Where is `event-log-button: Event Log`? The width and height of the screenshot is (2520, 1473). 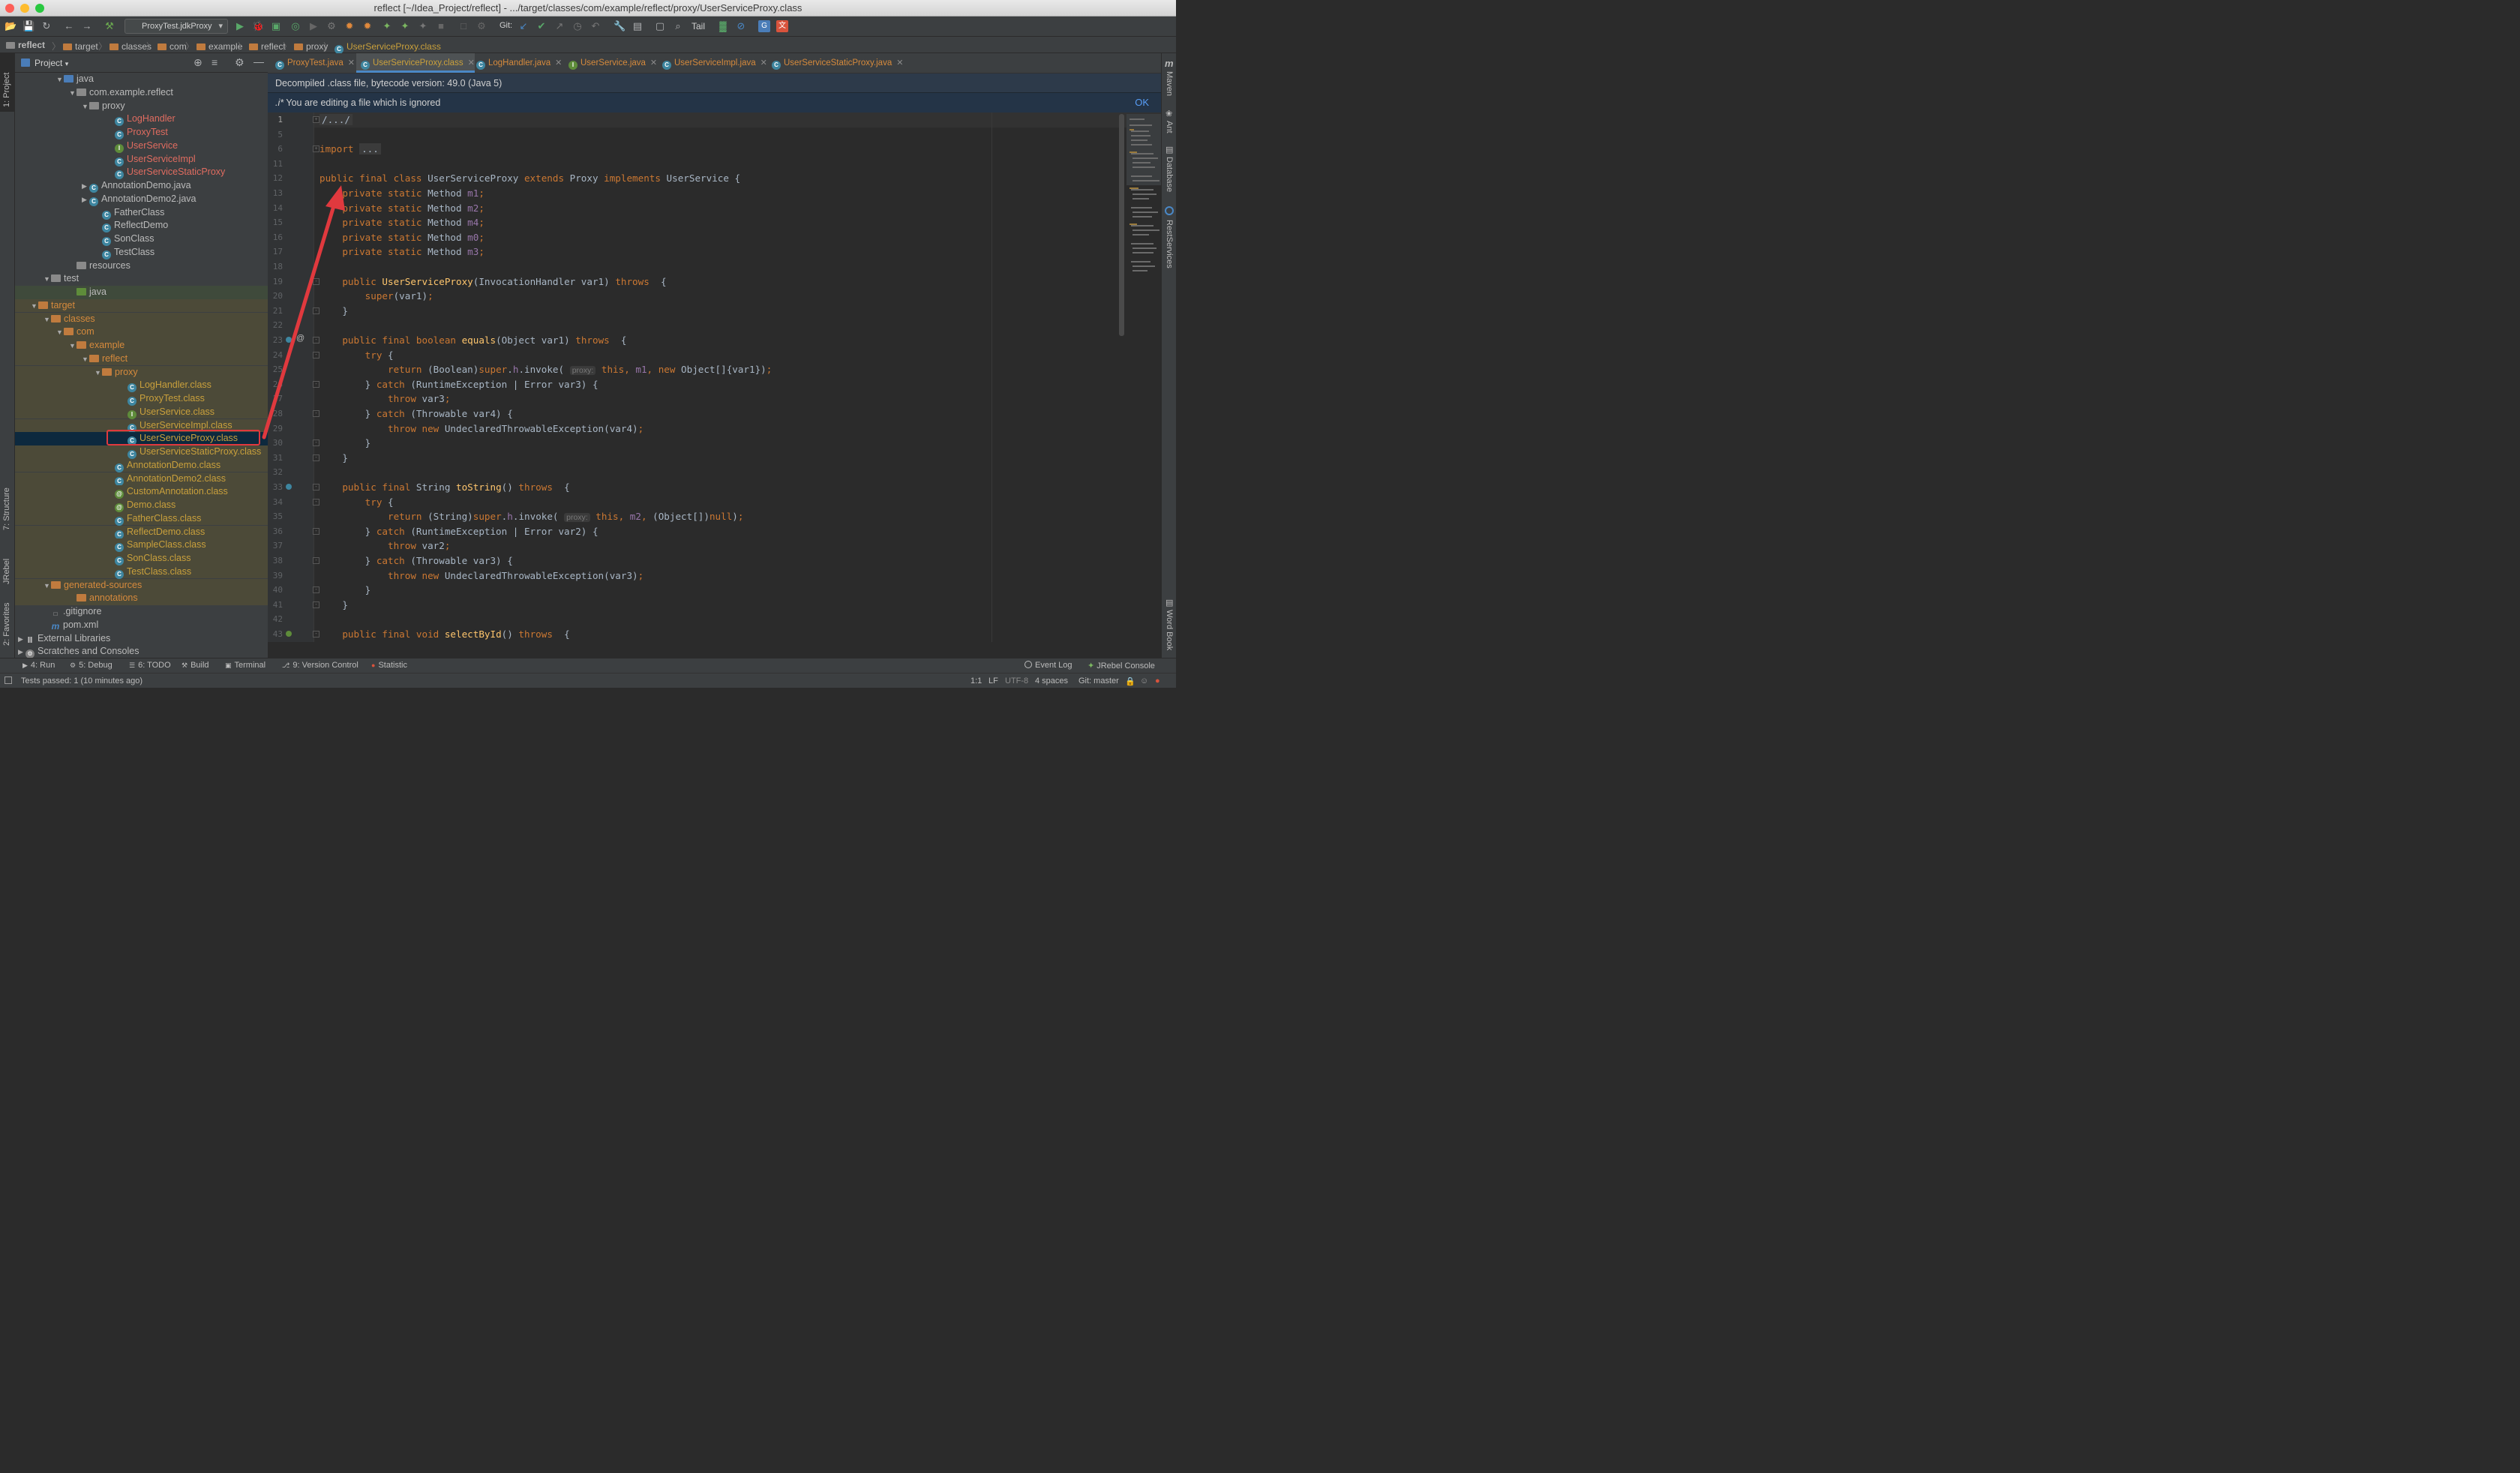 event-log-button: Event Log is located at coordinates (1048, 665).